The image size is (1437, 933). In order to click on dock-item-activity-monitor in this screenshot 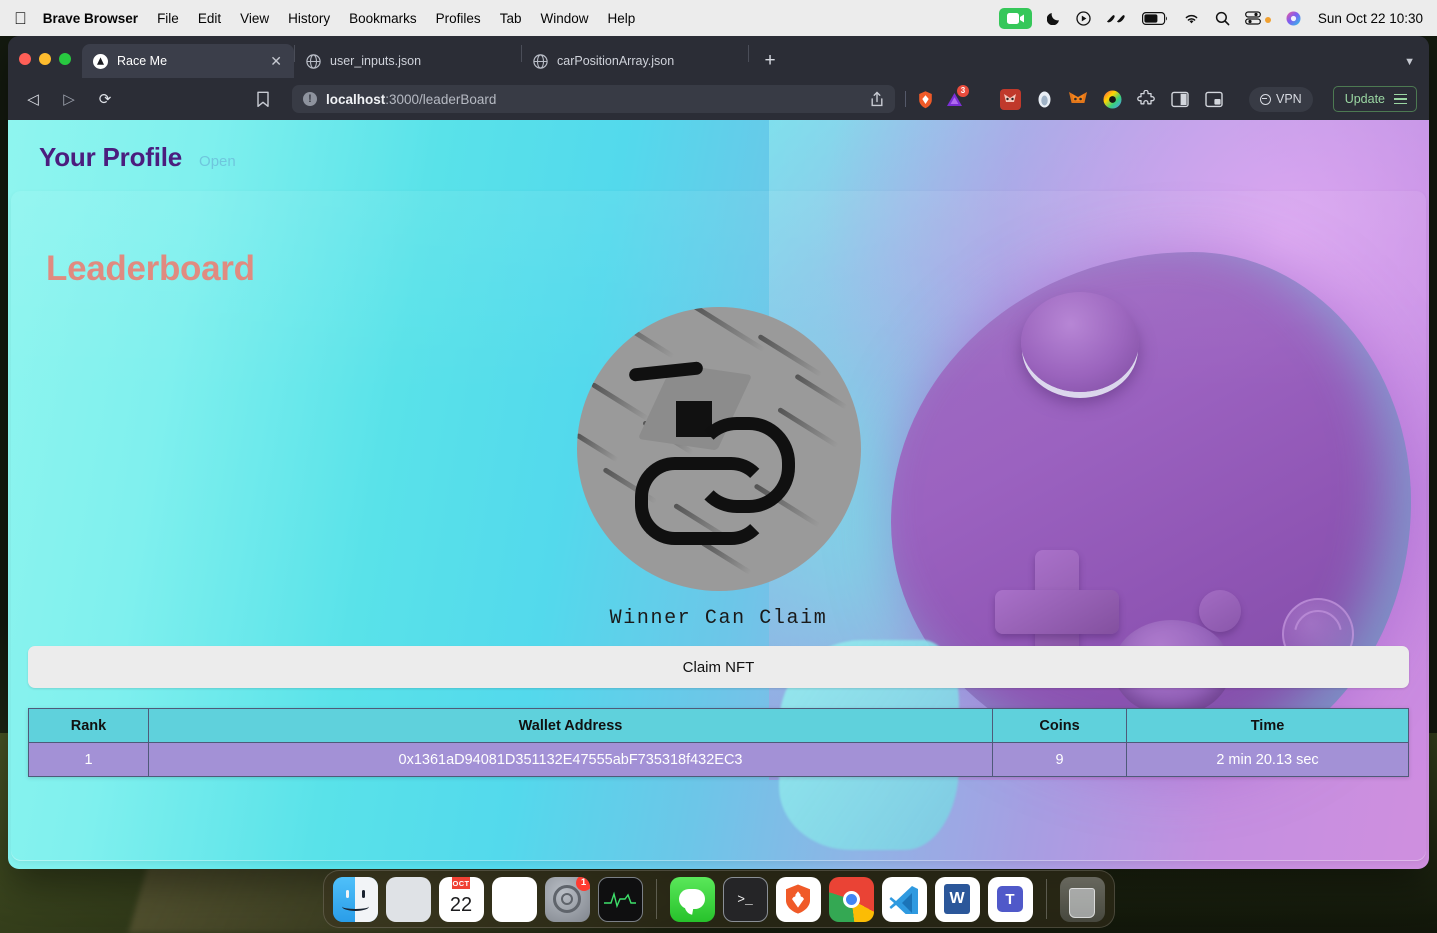, I will do `click(620, 899)`.